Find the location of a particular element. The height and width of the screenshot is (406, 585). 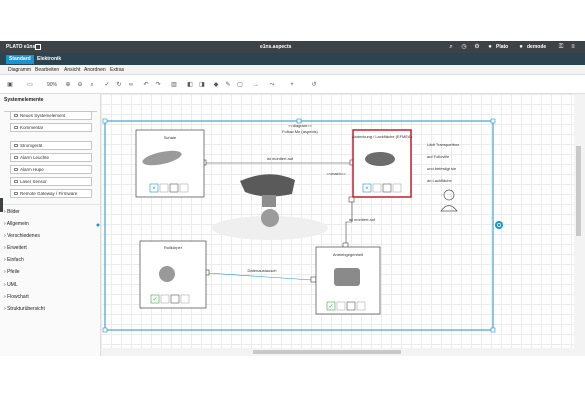

comment-line: Lädt Transportbox is located at coordinates (443, 144).